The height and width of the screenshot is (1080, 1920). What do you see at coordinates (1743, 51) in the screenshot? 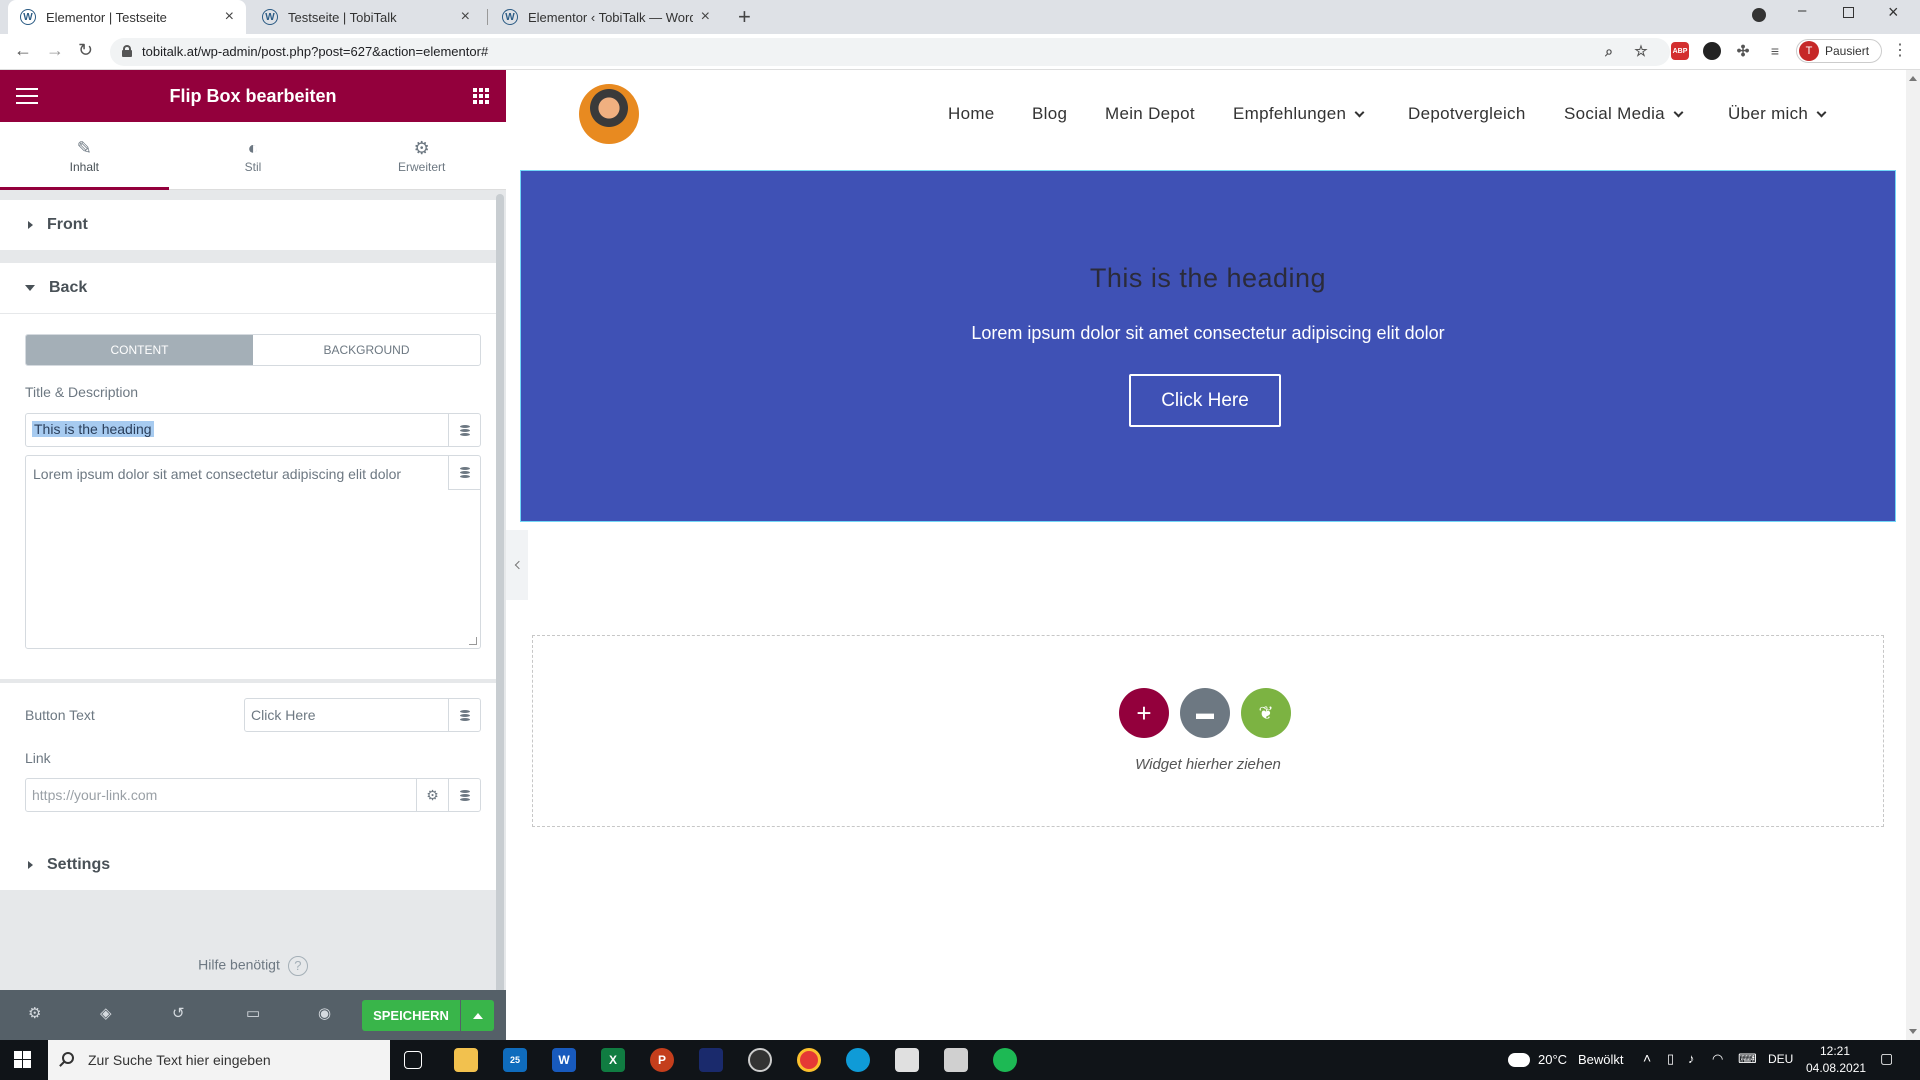
I see `extensions-puzzle-icon: ✣` at bounding box center [1743, 51].